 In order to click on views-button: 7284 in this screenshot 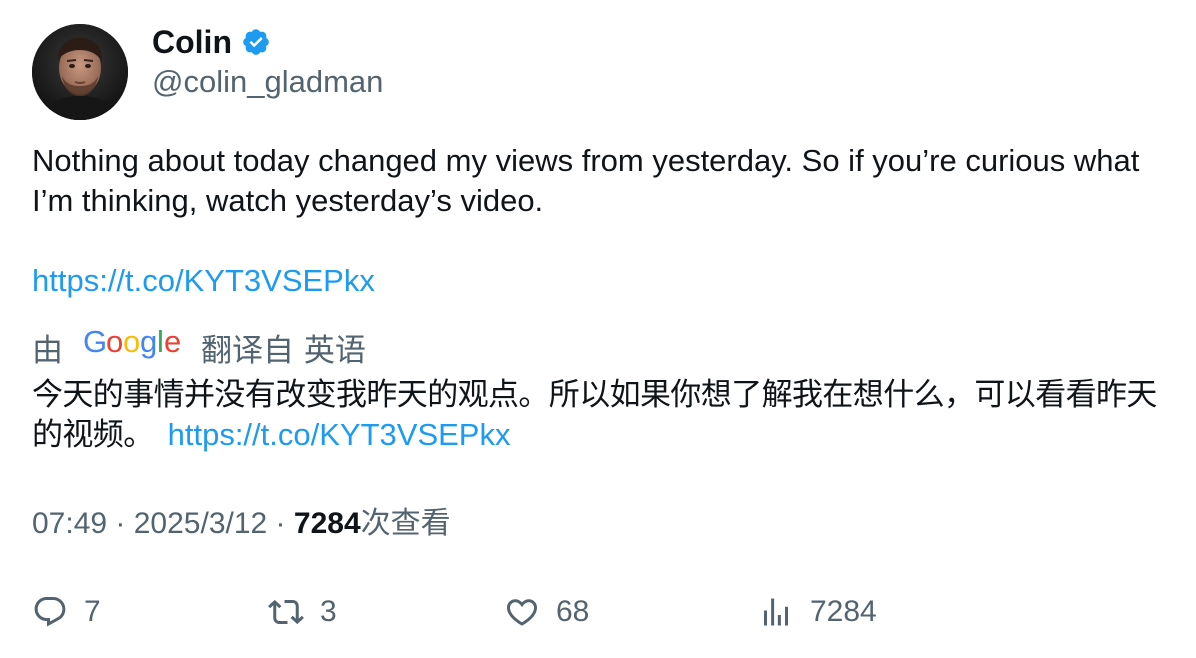, I will do `click(817, 612)`.